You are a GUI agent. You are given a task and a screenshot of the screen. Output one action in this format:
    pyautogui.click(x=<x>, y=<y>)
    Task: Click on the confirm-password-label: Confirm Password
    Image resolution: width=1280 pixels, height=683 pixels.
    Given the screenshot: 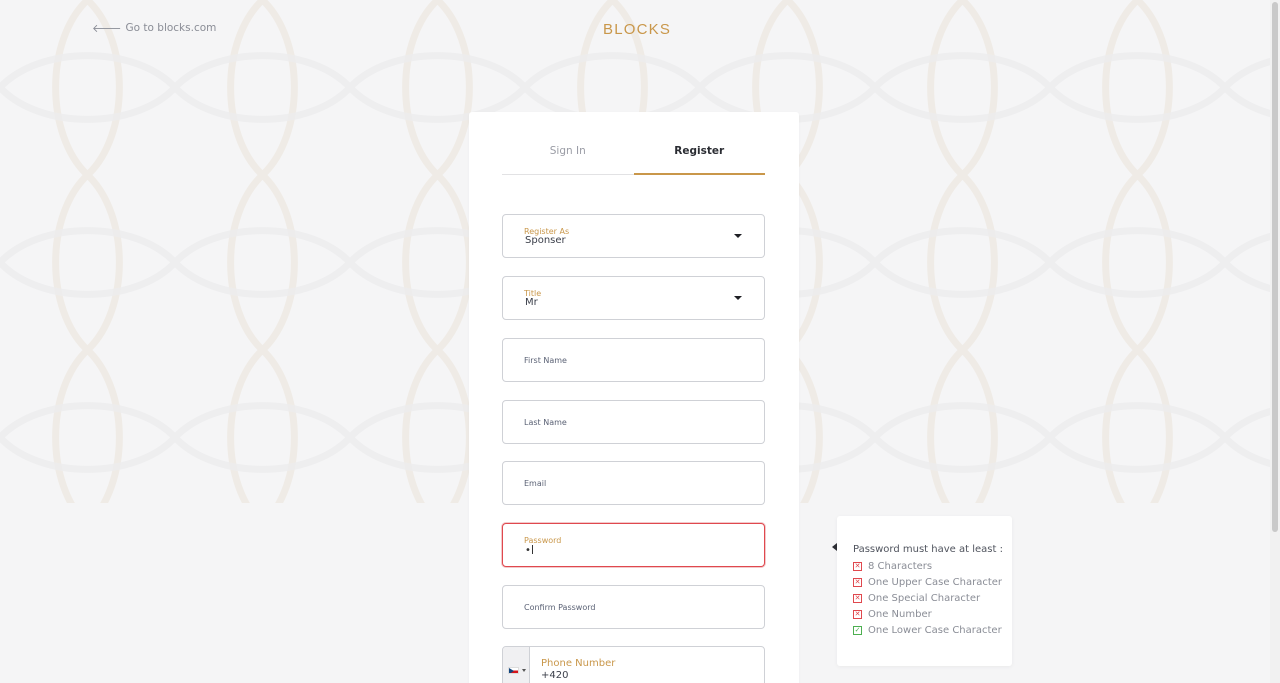 What is the action you would take?
    pyautogui.click(x=560, y=607)
    